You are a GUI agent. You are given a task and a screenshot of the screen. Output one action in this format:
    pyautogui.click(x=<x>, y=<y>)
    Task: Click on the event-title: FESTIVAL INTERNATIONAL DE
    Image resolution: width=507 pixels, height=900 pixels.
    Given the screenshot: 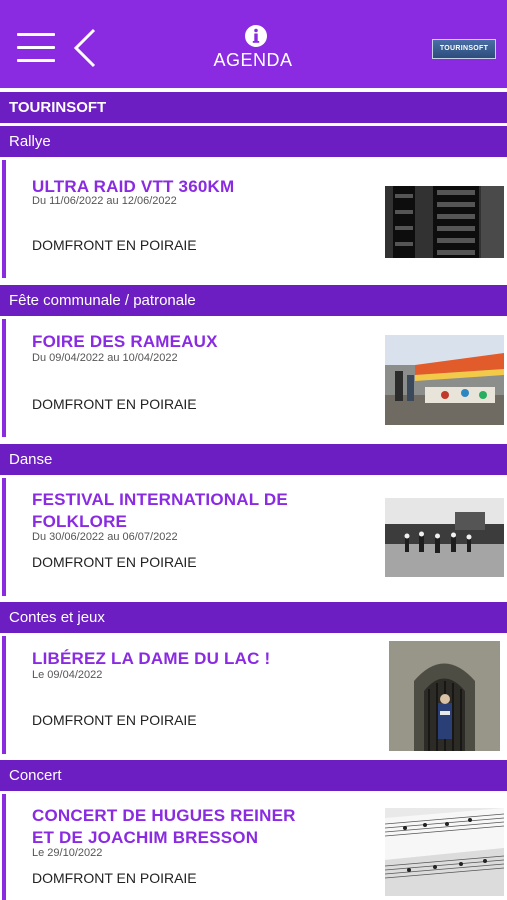 What is the action you would take?
    pyautogui.click(x=160, y=499)
    